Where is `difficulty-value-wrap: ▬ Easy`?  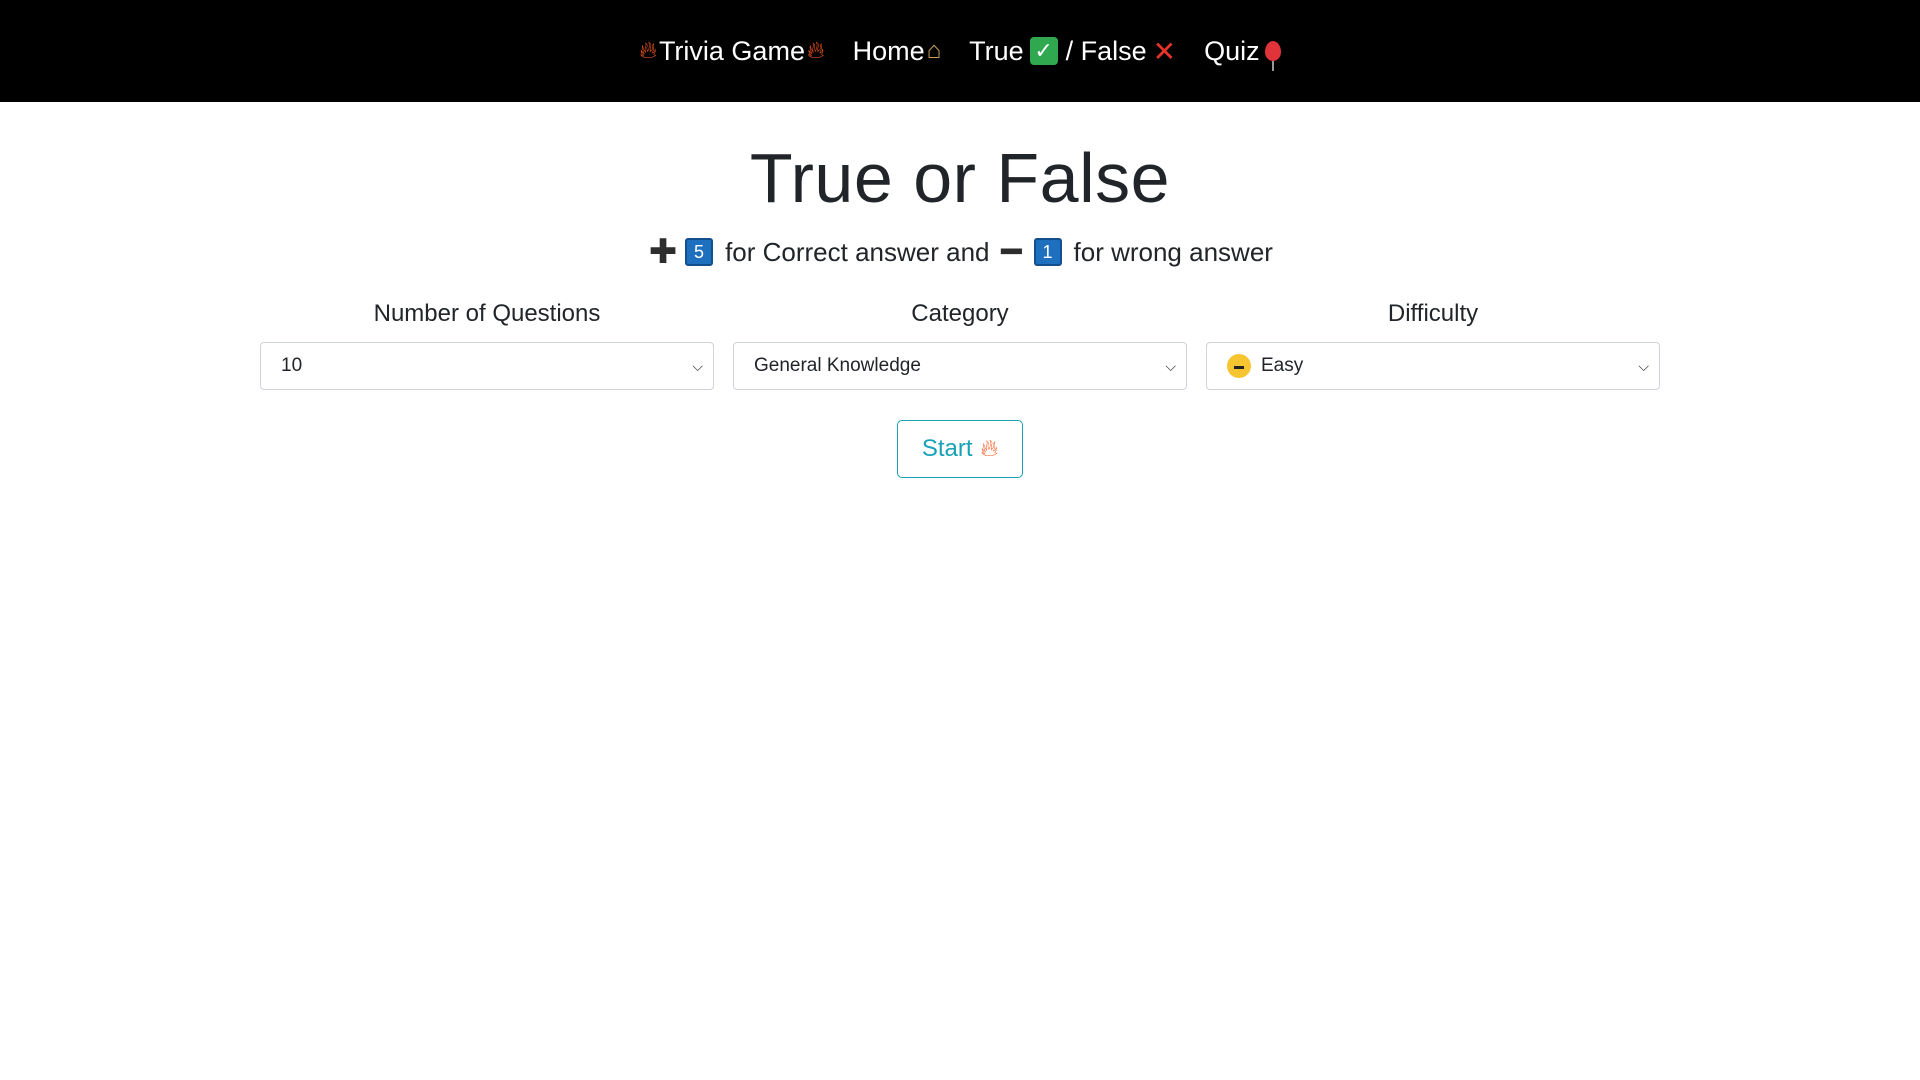 difficulty-value-wrap: ▬ Easy is located at coordinates (1265, 366).